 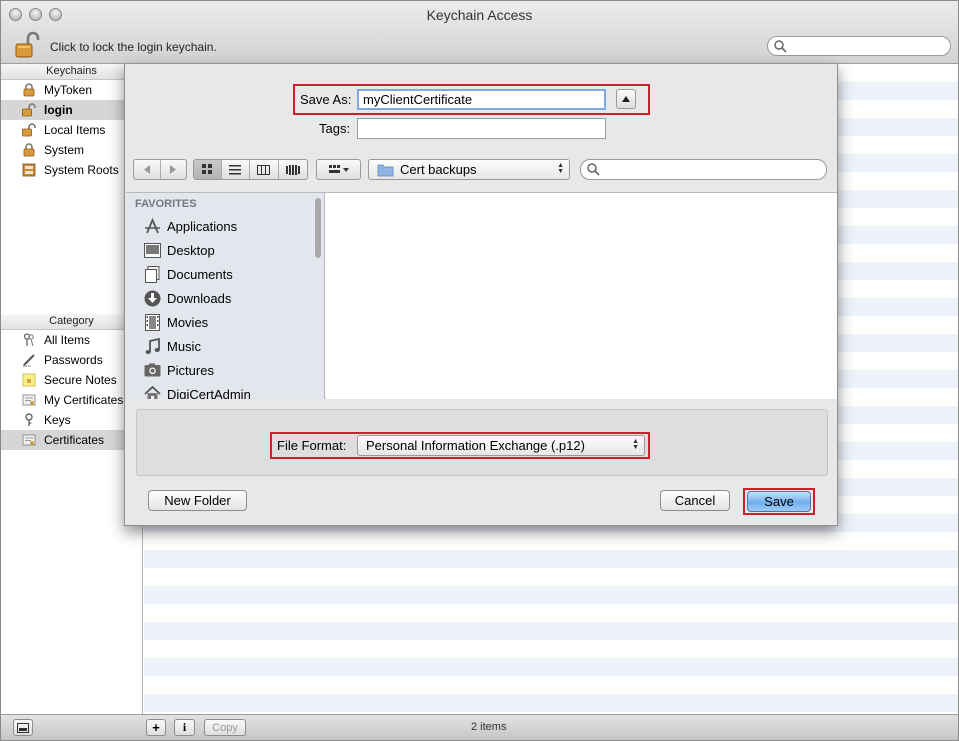 I want to click on location-popup: Cert backups ▲ ▼, so click(x=469, y=169).